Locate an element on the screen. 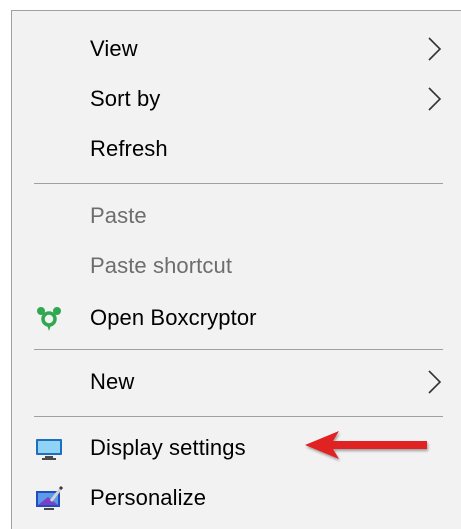 The height and width of the screenshot is (529, 461). menu-item-label: Display settings is located at coordinates (168, 447).